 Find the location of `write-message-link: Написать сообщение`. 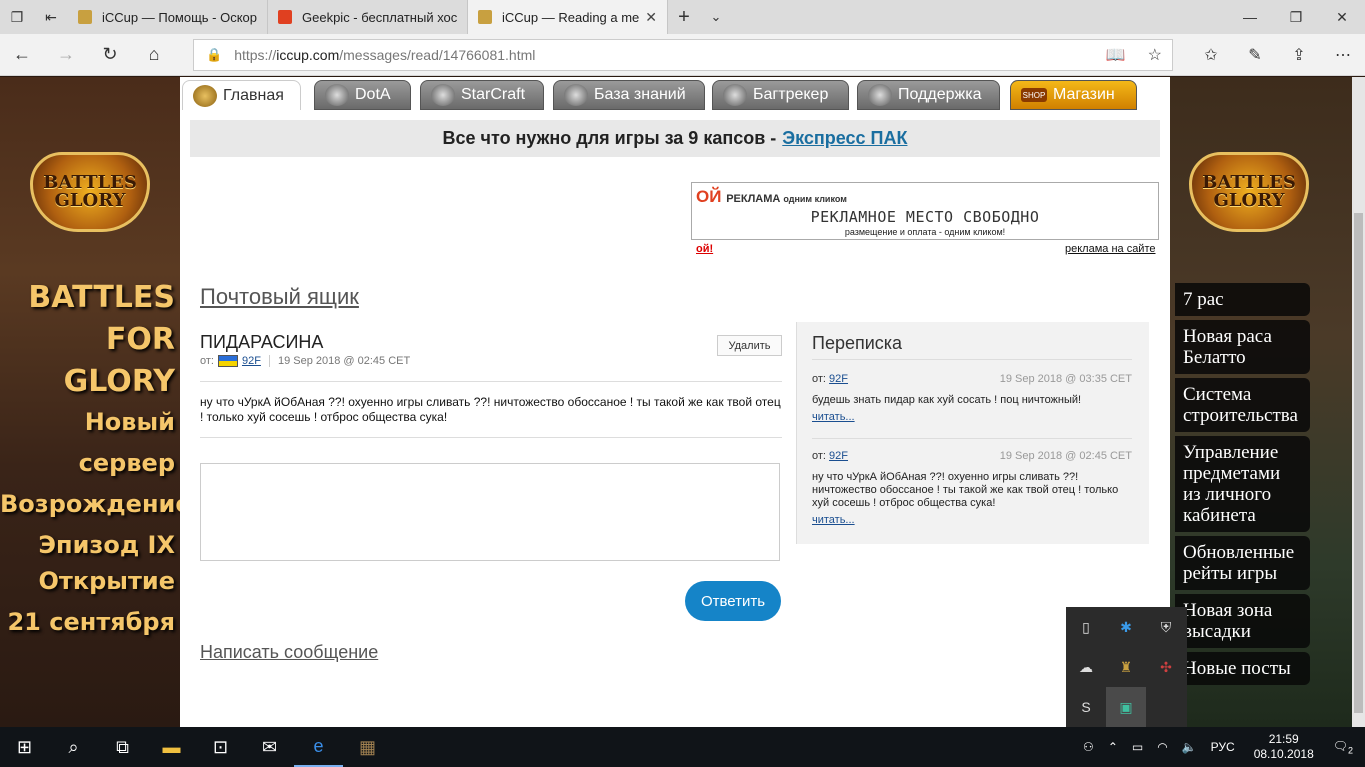

write-message-link: Написать сообщение is located at coordinates (289, 652).